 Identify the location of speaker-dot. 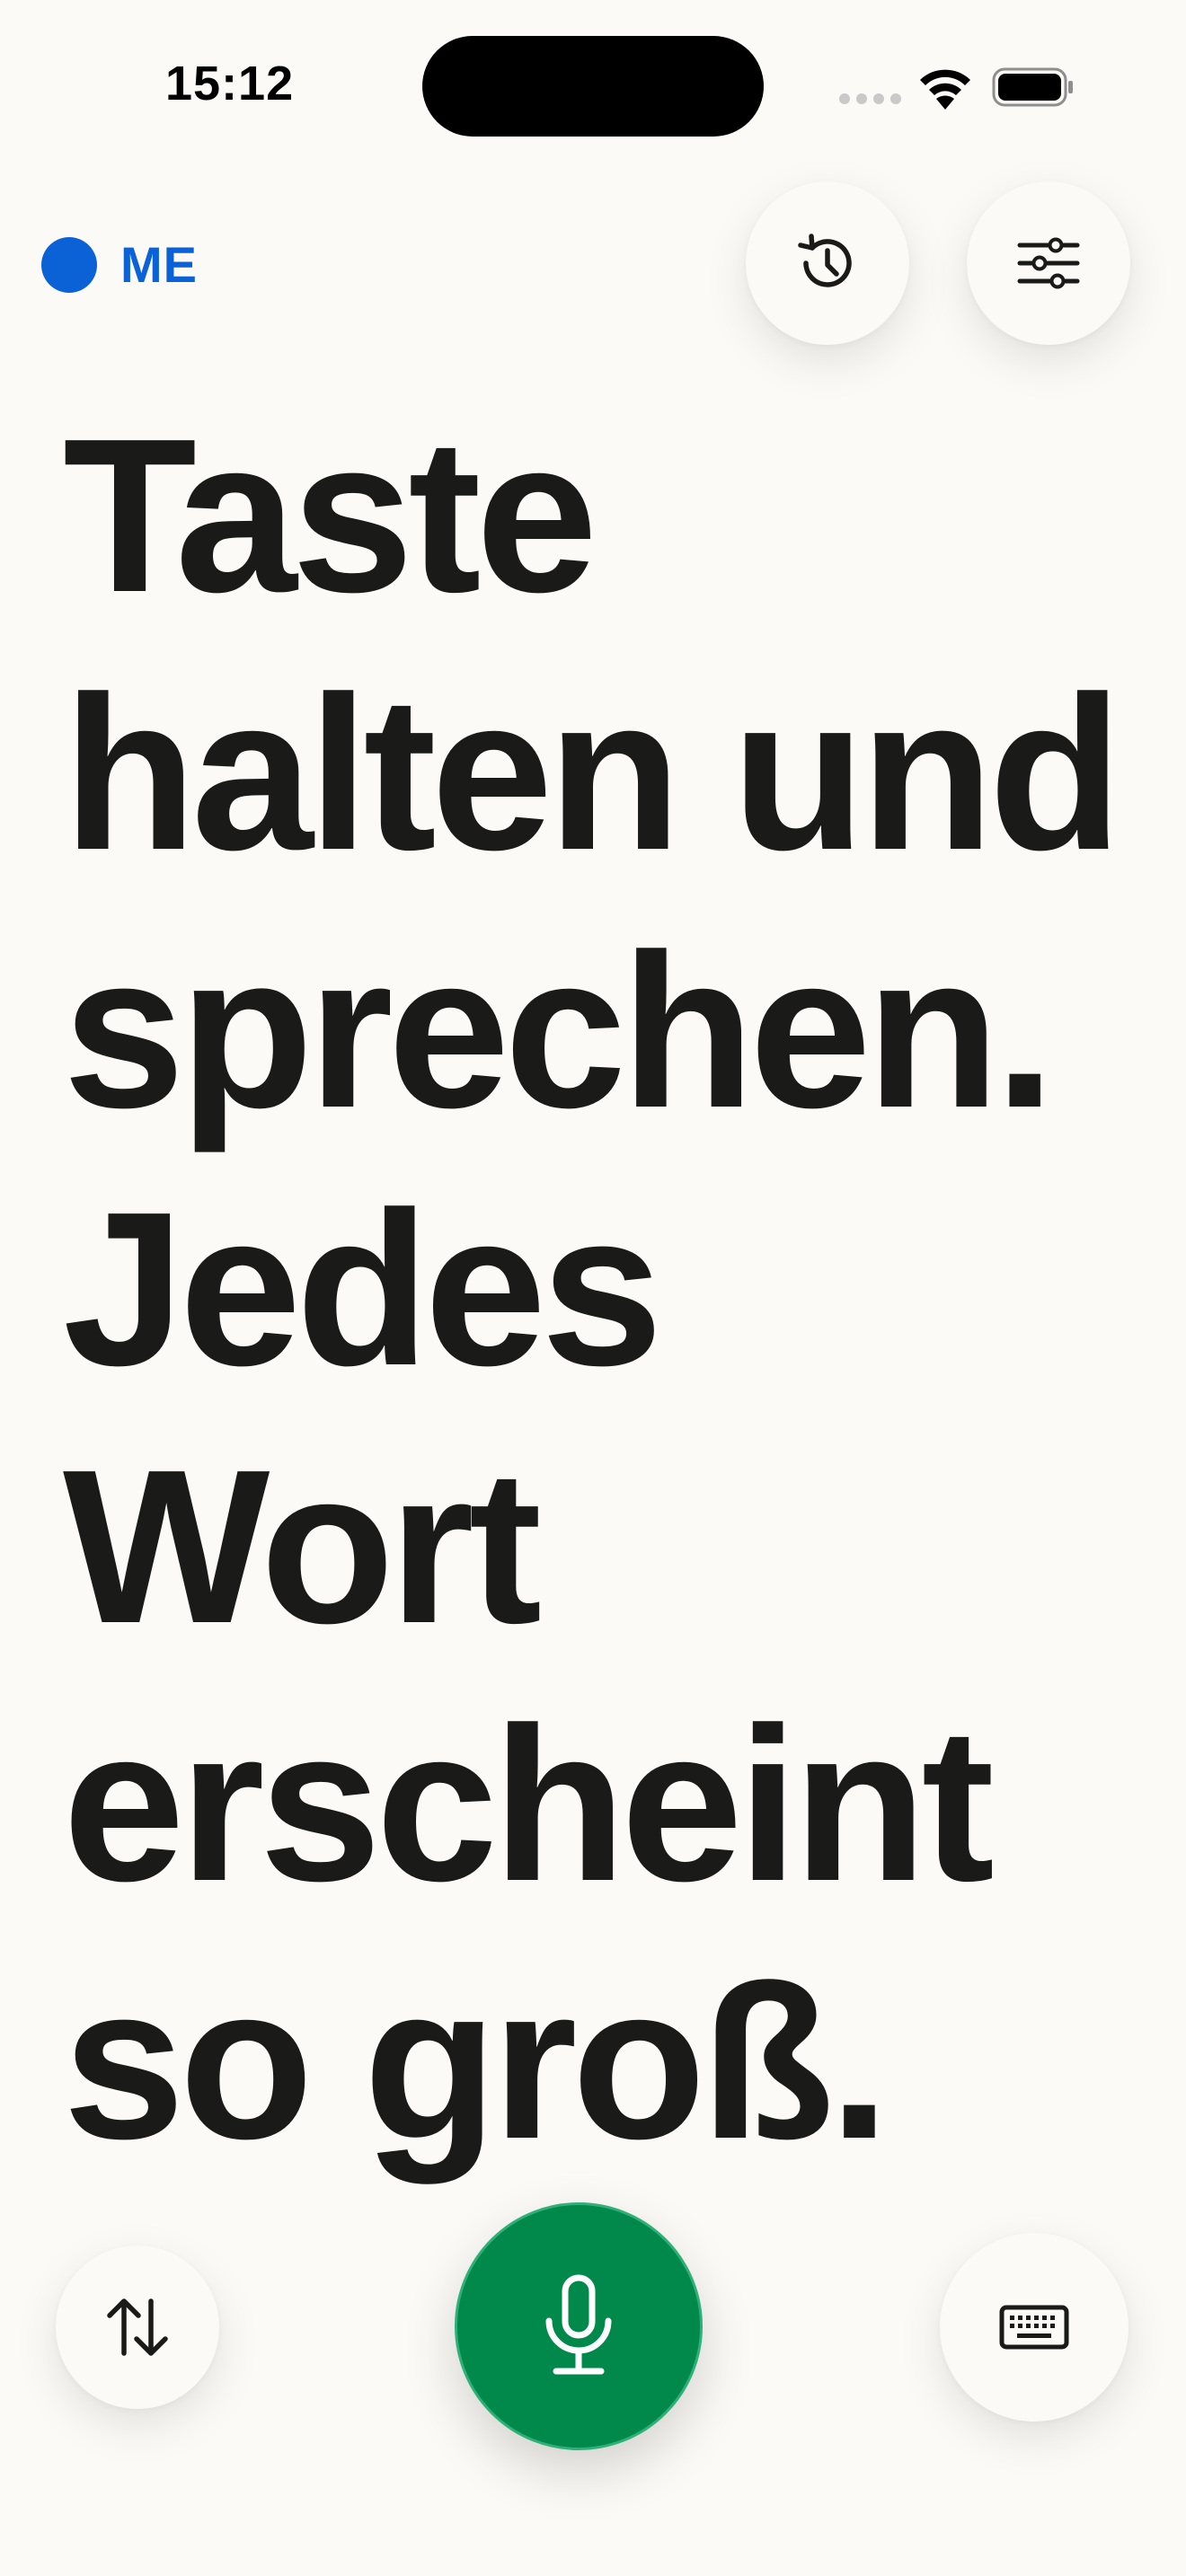
(69, 264).